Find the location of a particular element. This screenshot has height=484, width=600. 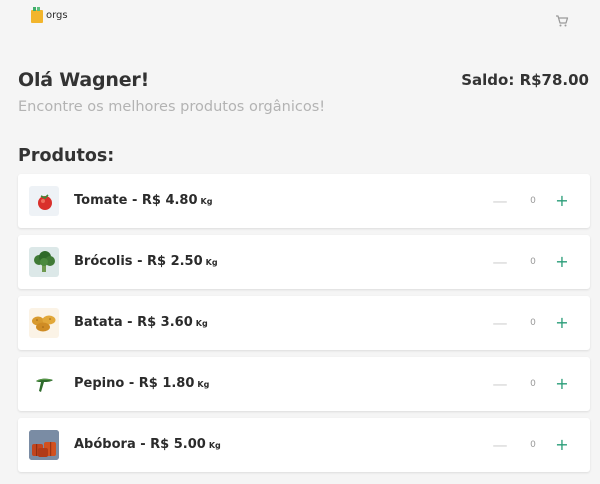

top-bar: orgs is located at coordinates (300, 20).